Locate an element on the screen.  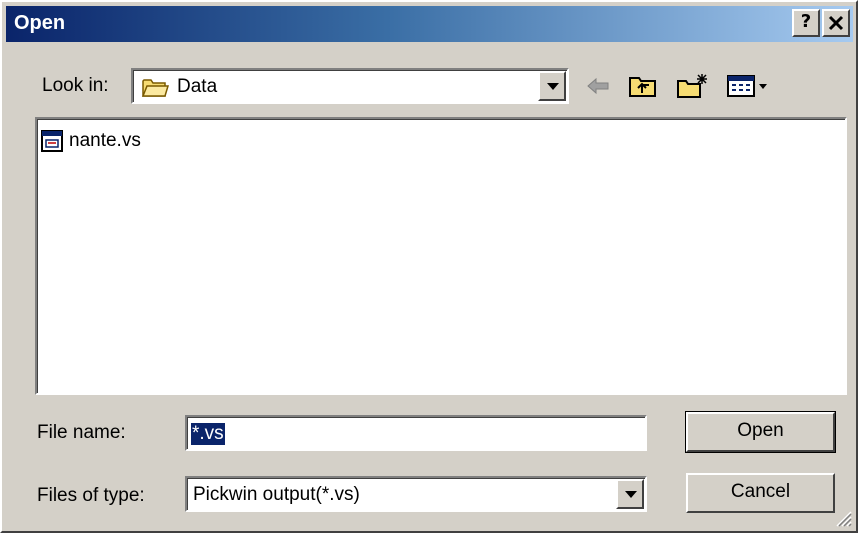
up-folder-icon is located at coordinates (643, 86).